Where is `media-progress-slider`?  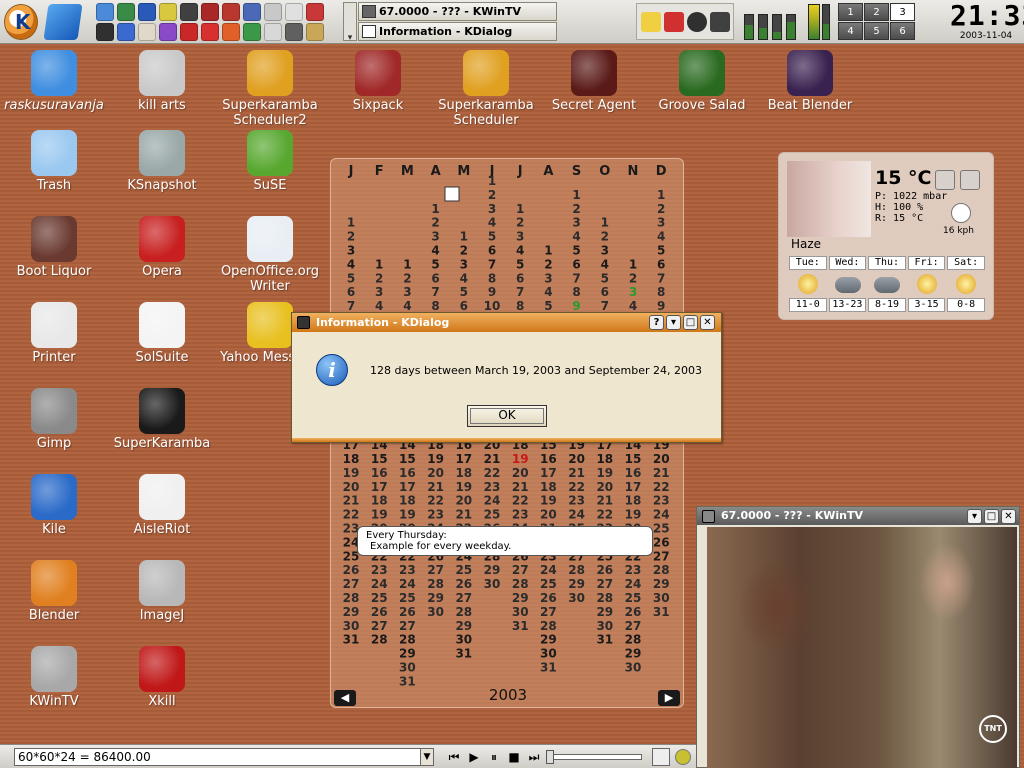
media-progress-slider is located at coordinates (595, 757).